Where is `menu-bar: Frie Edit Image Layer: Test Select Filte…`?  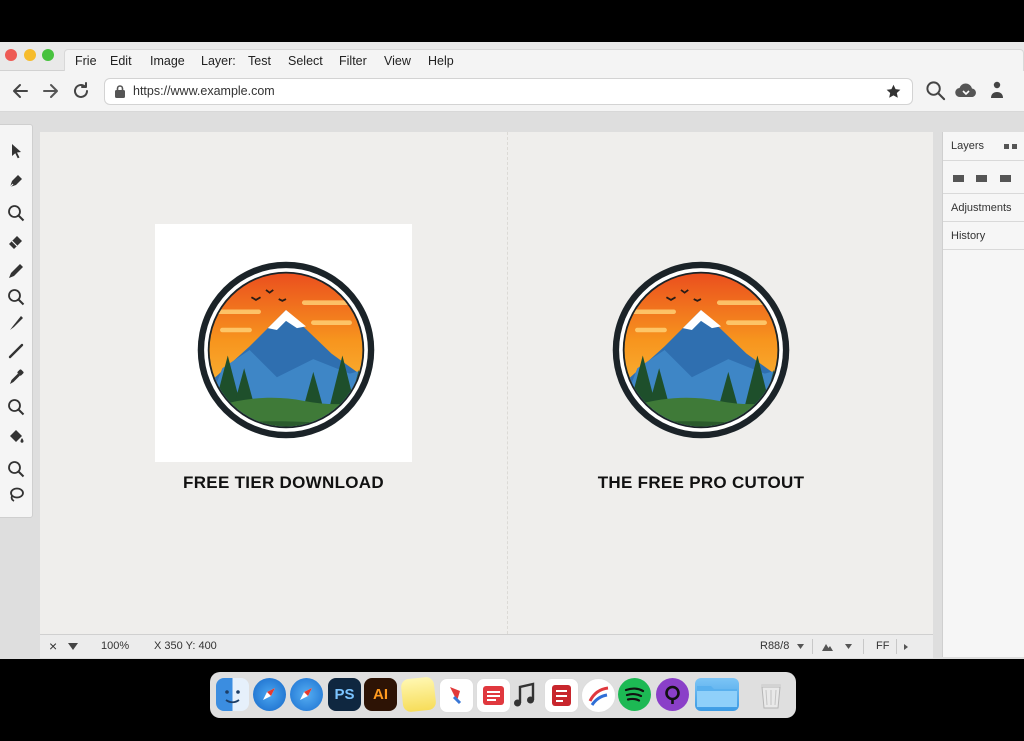
menu-bar: Frie Edit Image Layer: Test Select Filte… is located at coordinates (512, 57).